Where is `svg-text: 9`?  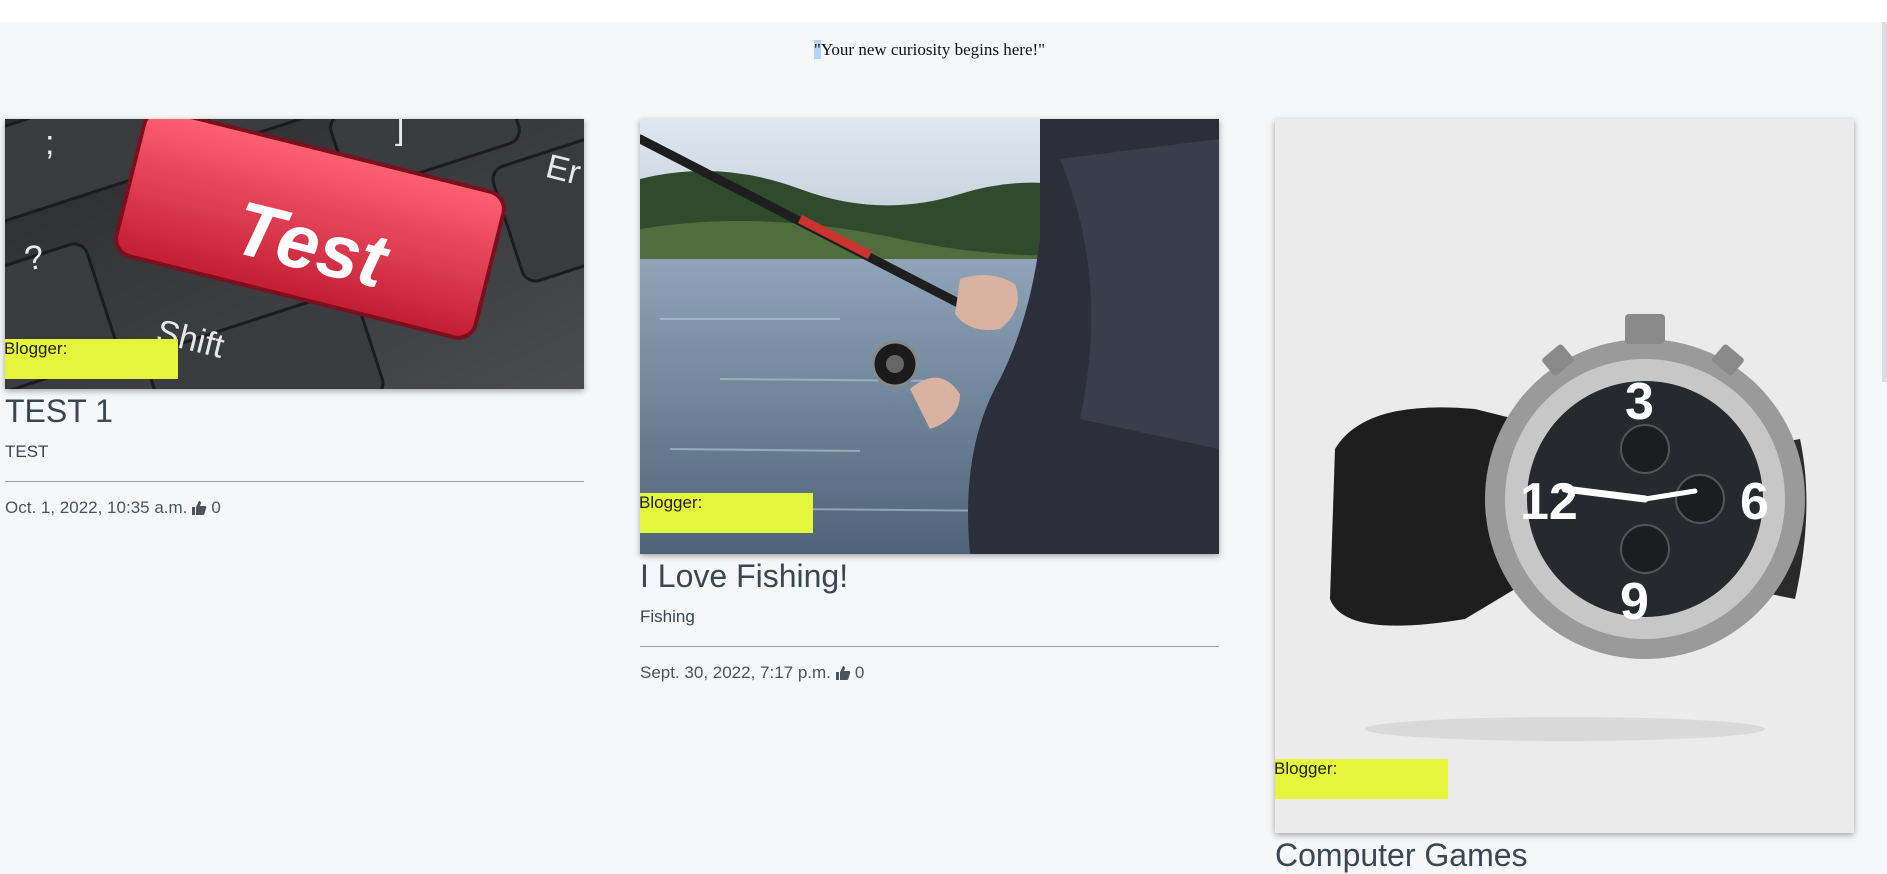 svg-text: 9 is located at coordinates (1634, 602).